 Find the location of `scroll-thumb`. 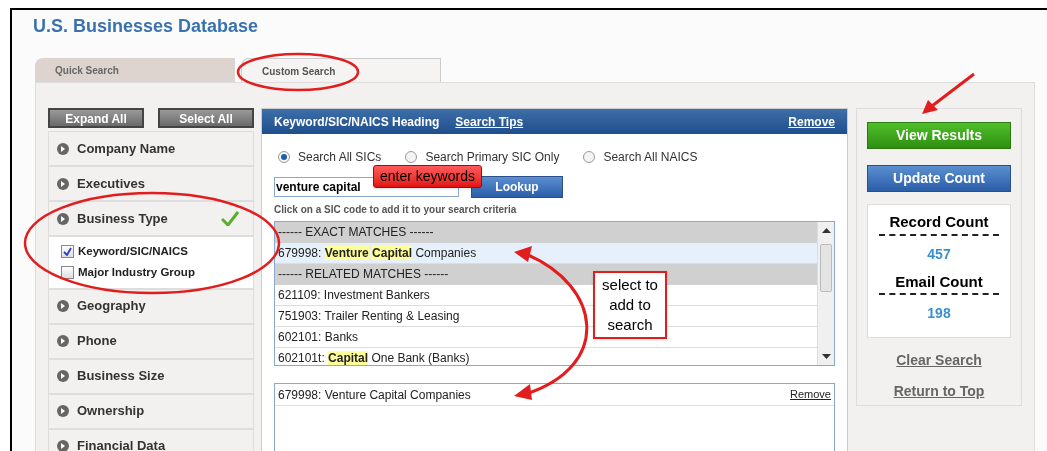

scroll-thumb is located at coordinates (826, 268).